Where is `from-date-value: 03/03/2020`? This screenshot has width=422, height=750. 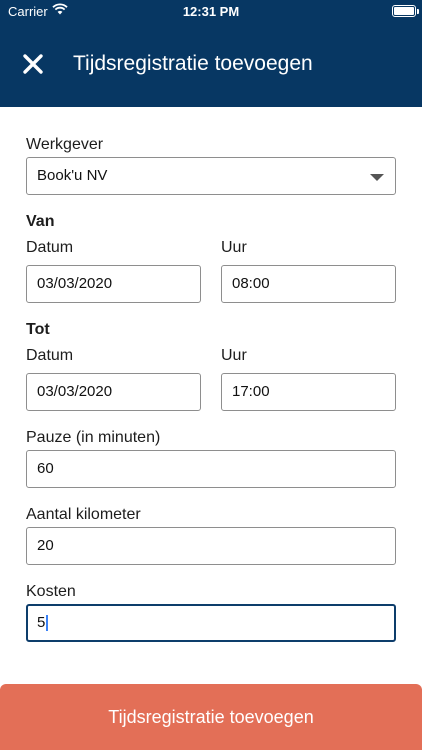 from-date-value: 03/03/2020 is located at coordinates (75, 283).